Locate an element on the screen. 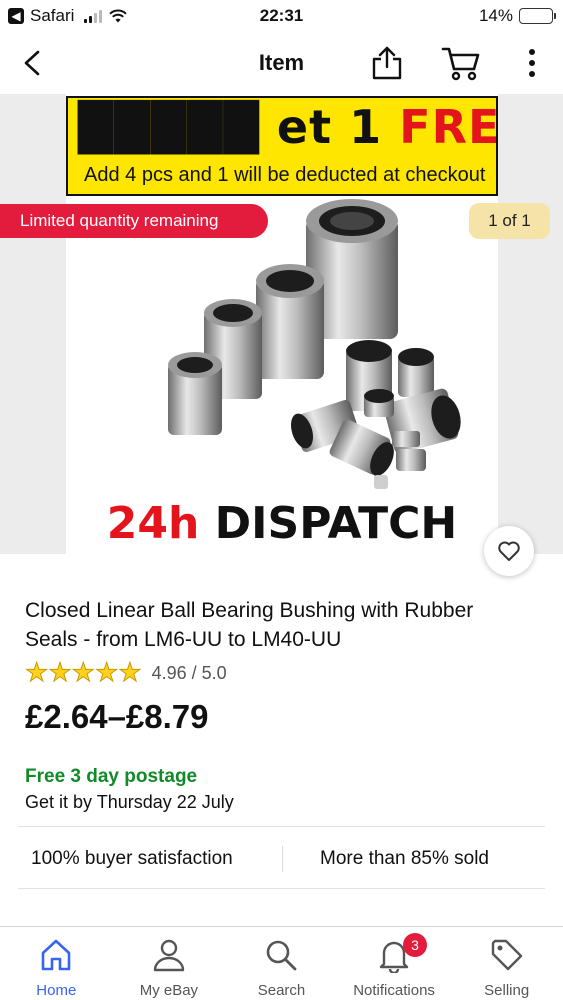  battery-icon is located at coordinates (537, 16).